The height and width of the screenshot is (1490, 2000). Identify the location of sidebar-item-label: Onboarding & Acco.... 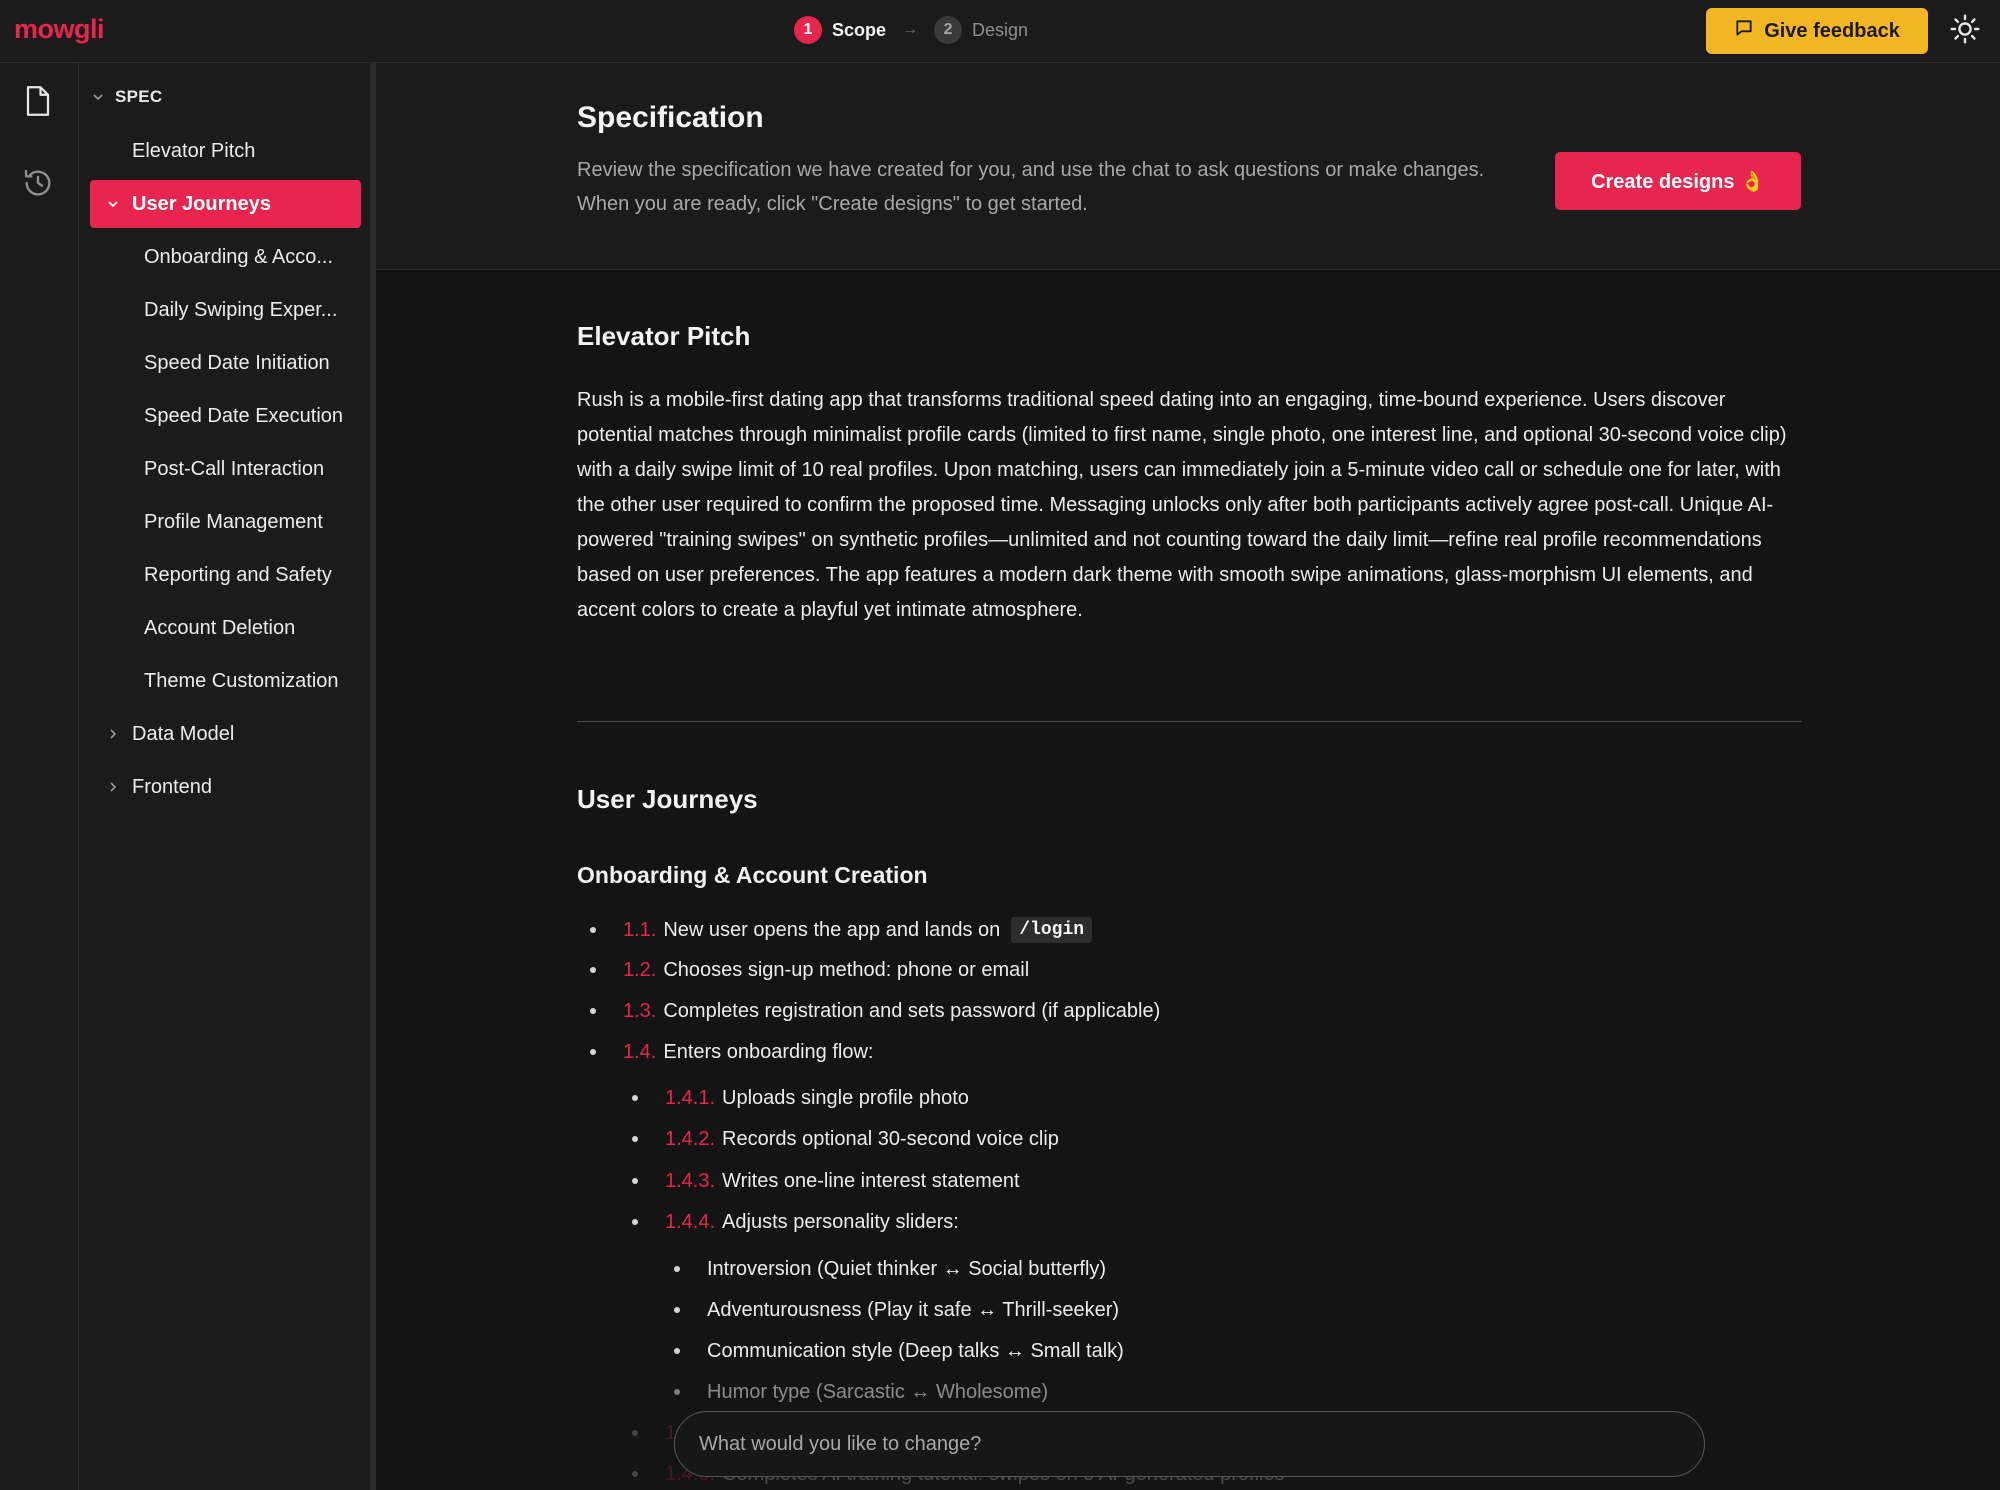
(239, 256).